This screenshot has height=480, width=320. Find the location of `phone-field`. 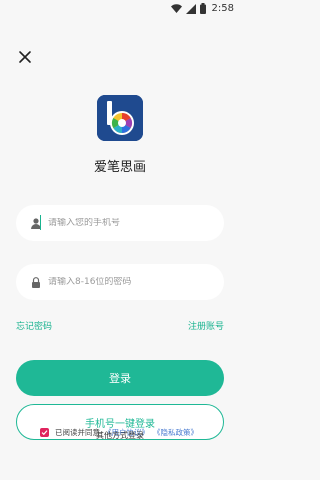

phone-field is located at coordinates (120, 223).